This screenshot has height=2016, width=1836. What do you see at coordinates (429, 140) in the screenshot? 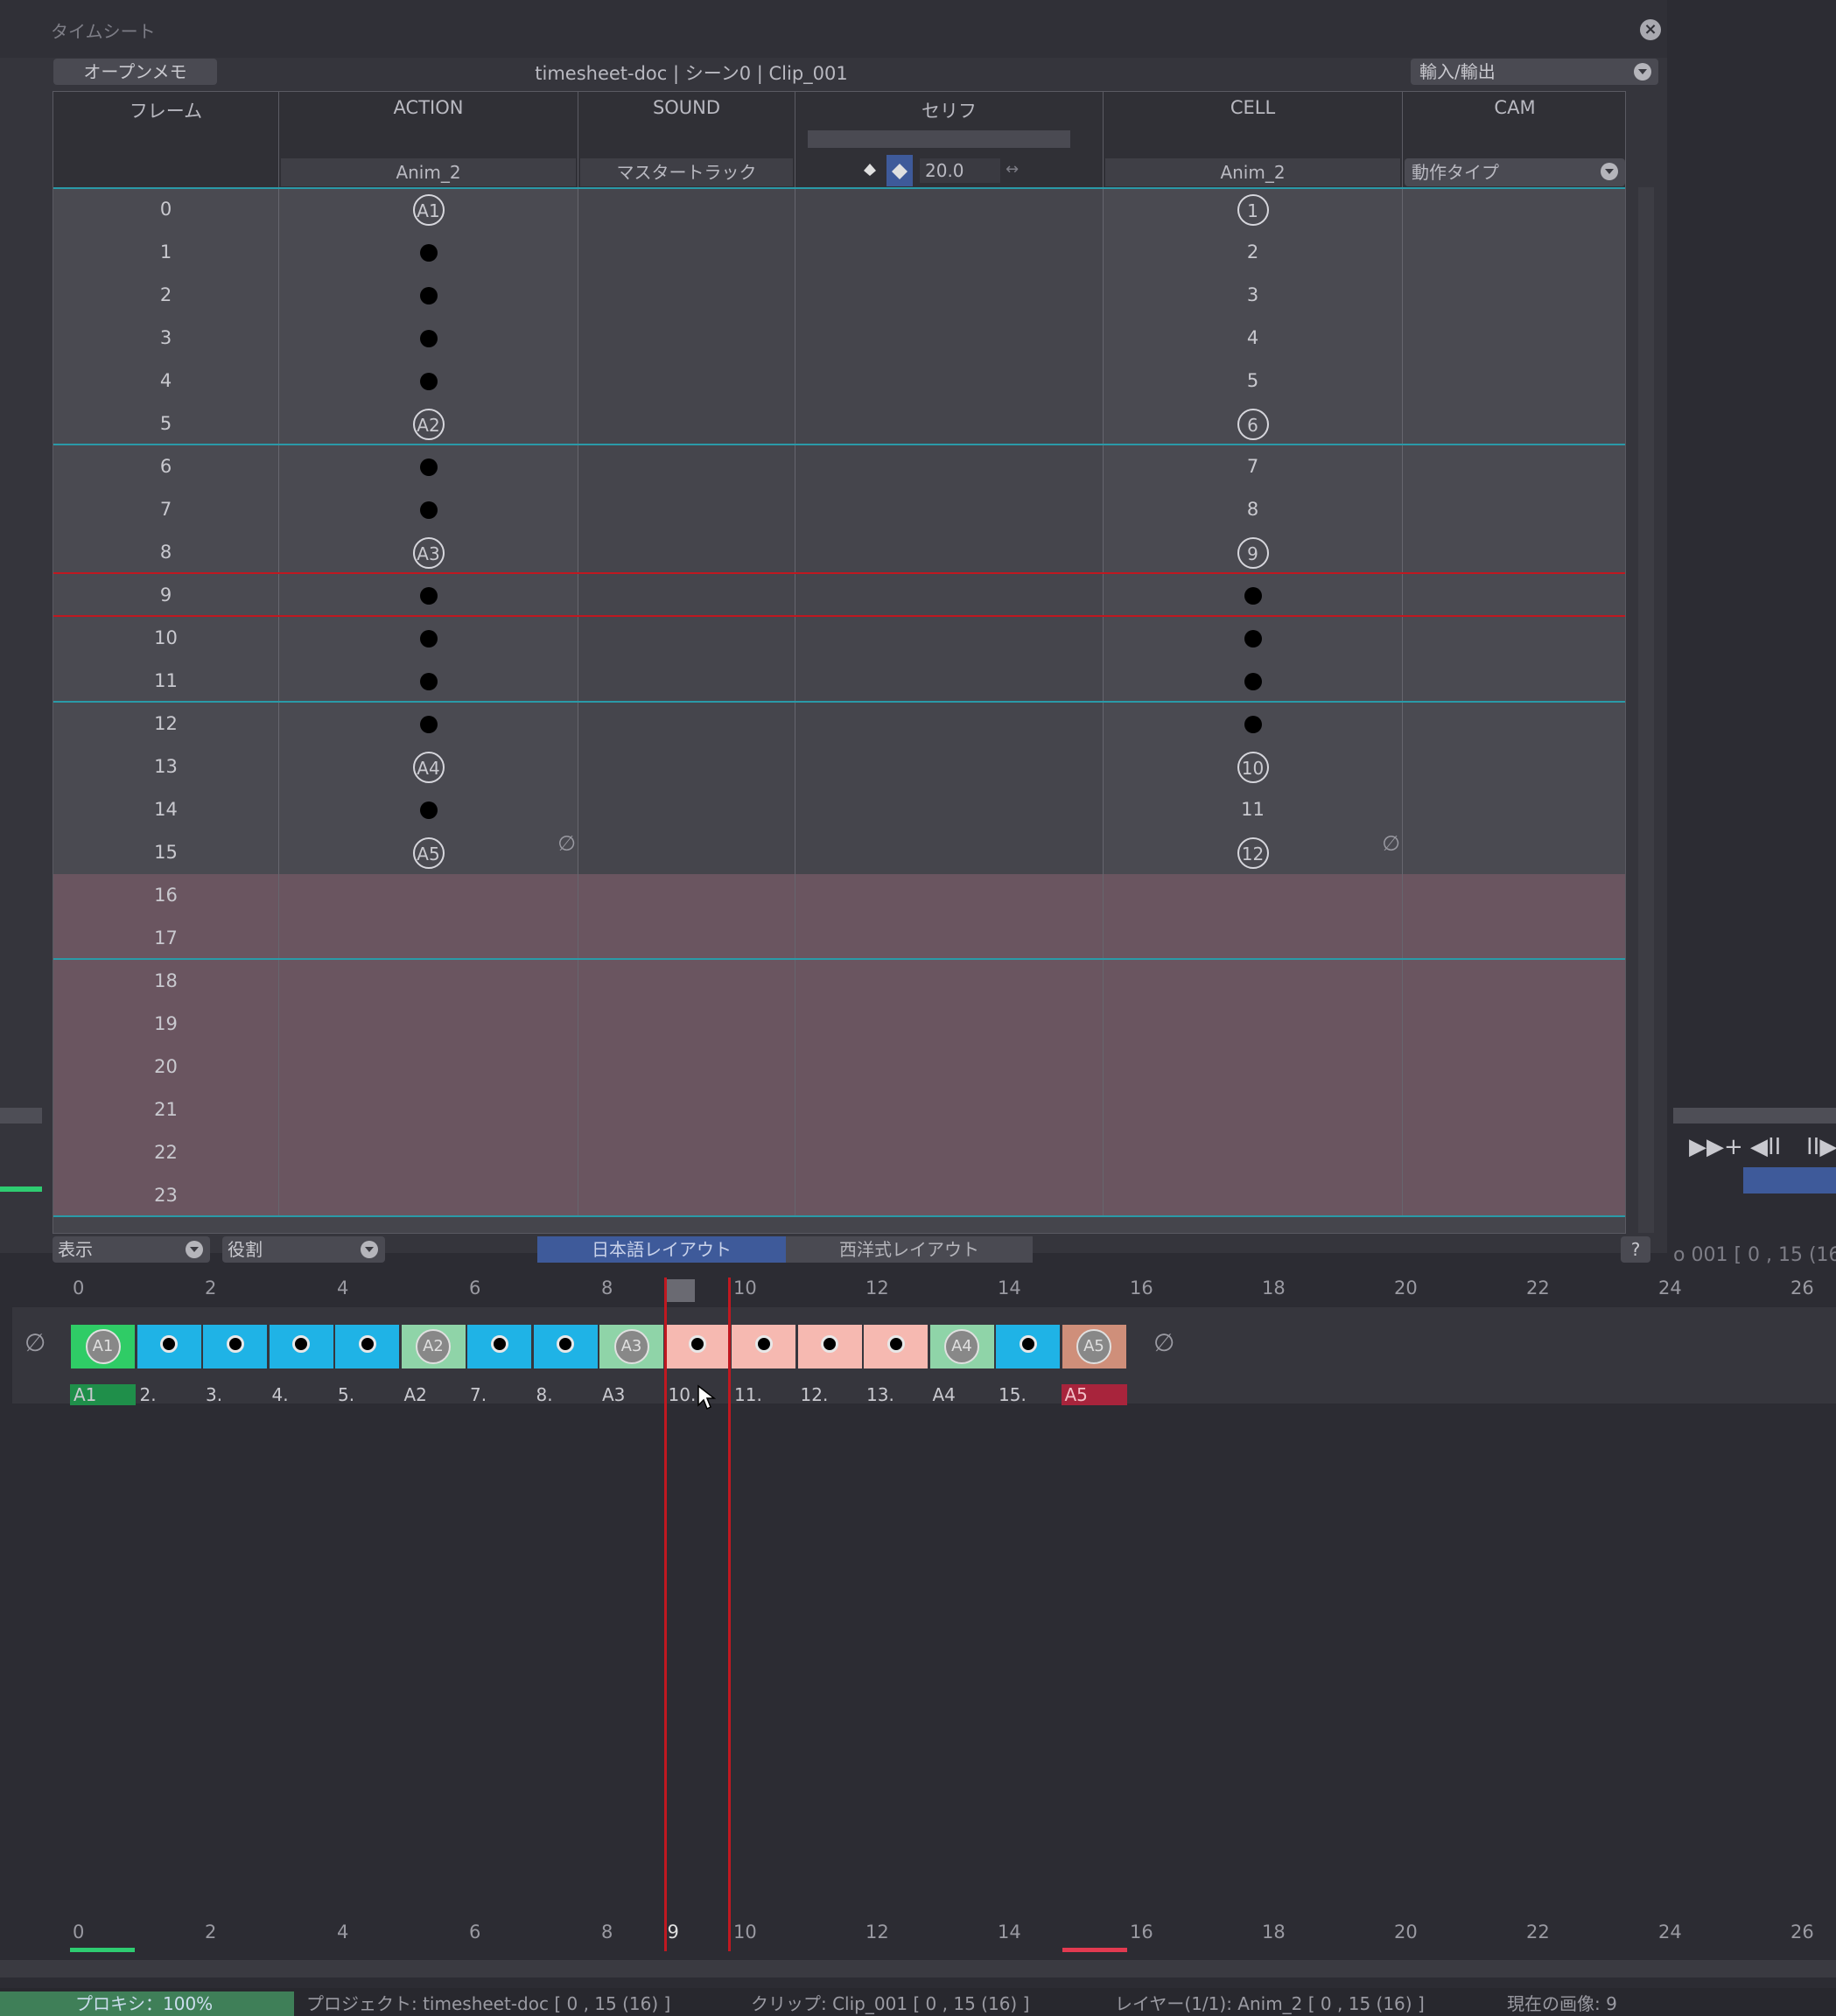
I see `col-action-header: ACTION Anim_2` at bounding box center [429, 140].